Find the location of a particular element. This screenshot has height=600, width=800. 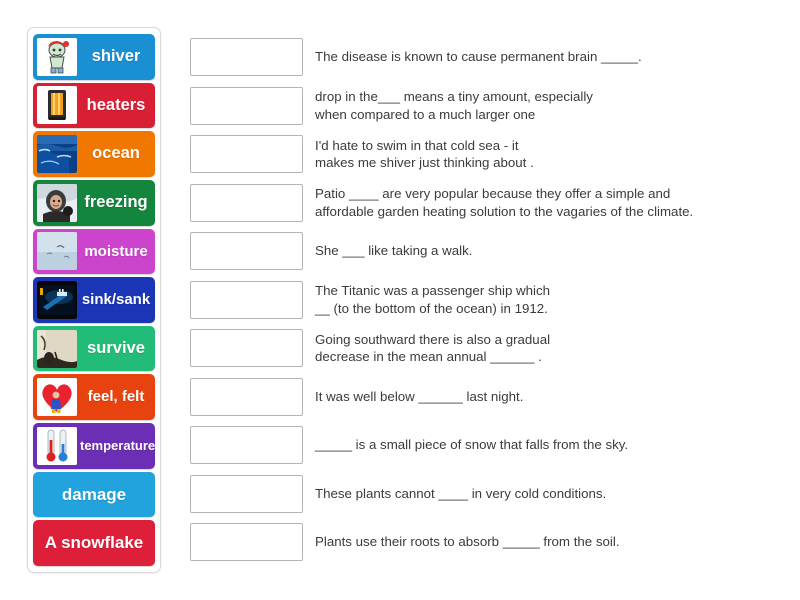

word-tile: damage is located at coordinates (94, 494).